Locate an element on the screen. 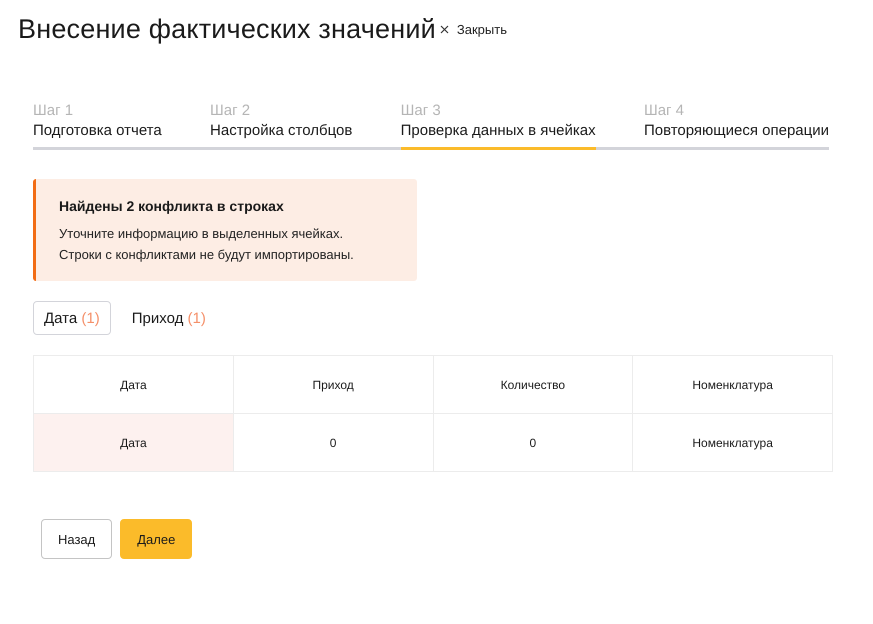 This screenshot has width=873, height=624. table-cell: Номенклатура is located at coordinates (732, 443).